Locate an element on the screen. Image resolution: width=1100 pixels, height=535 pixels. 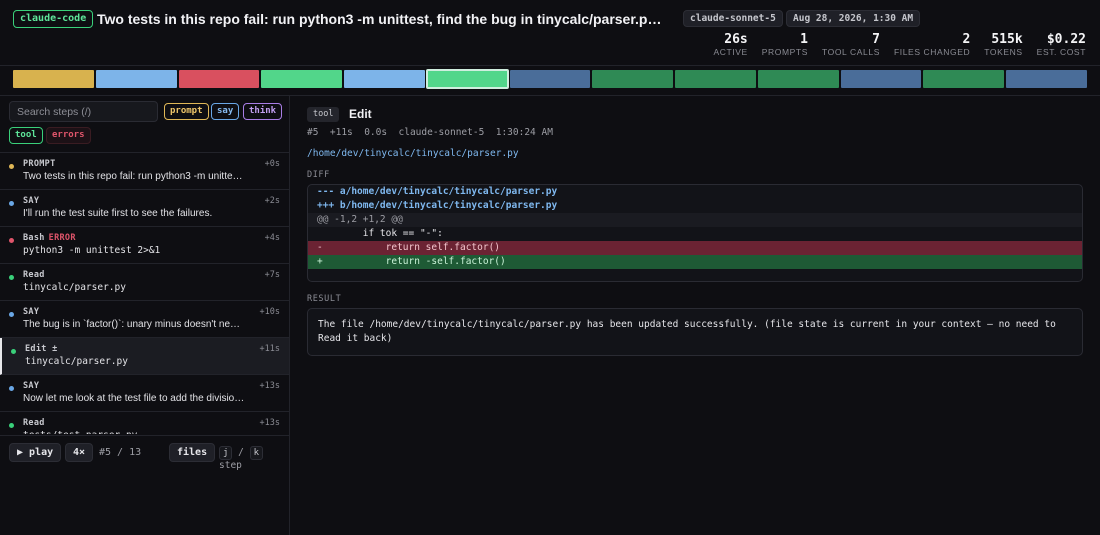
stat-value: 7 is located at coordinates (876, 39).